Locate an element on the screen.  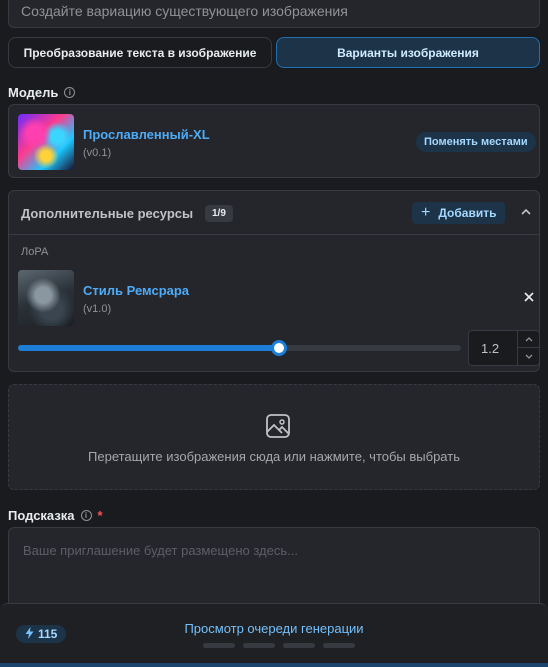
tab-label: Варианты изображения is located at coordinates (408, 52).